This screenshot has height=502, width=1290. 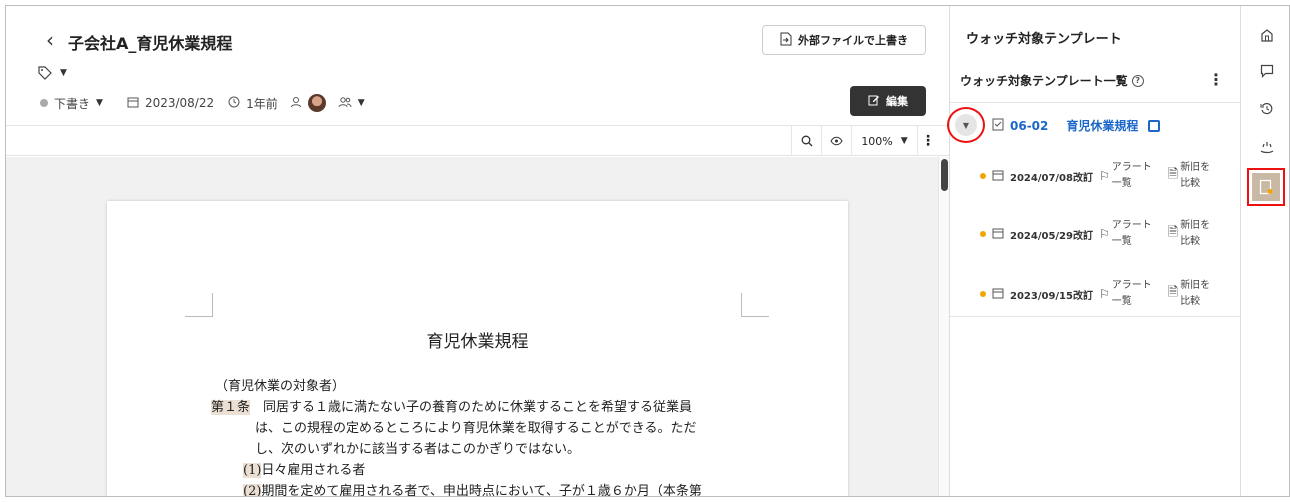 I want to click on item1-text: 日々雇用される者, so click(x=313, y=470).